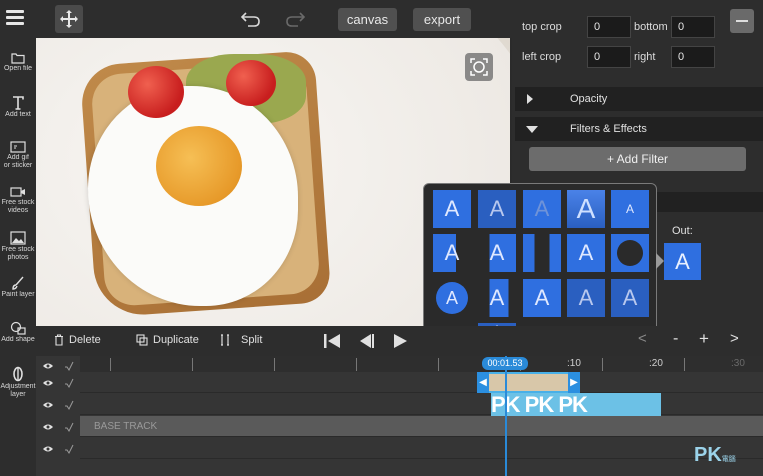 This screenshot has height=476, width=763. What do you see at coordinates (167, 340) in the screenshot?
I see `duplicate-button: Duplicate` at bounding box center [167, 340].